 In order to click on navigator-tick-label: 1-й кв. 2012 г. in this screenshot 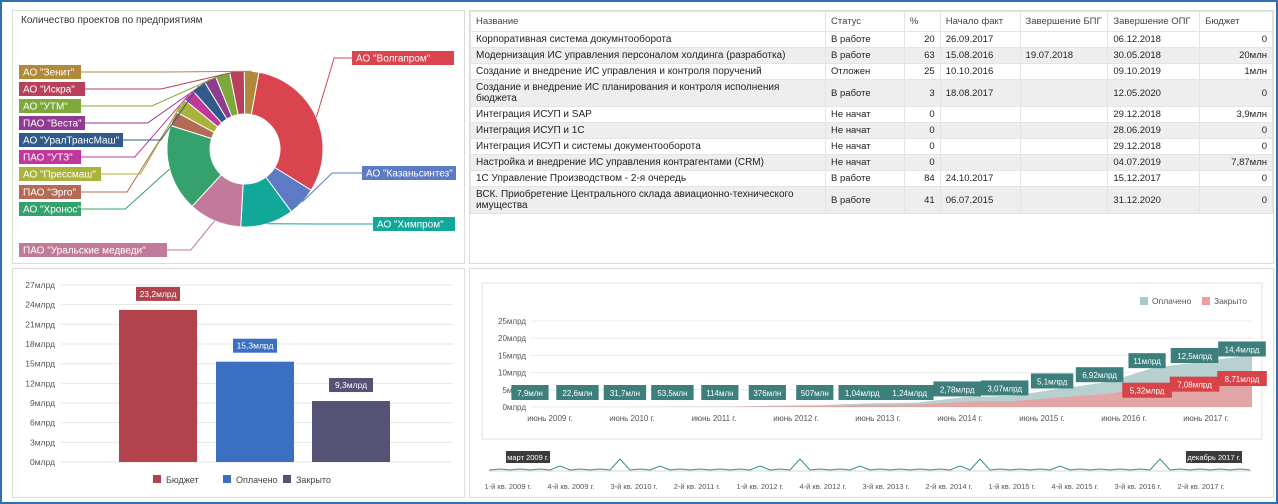, I will do `click(759, 486)`.